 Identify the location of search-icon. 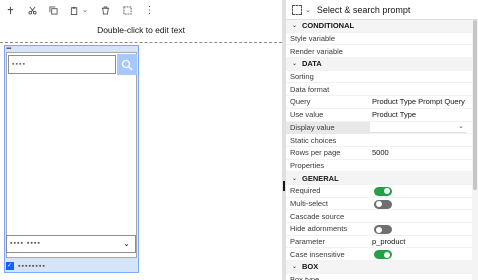
(127, 65).